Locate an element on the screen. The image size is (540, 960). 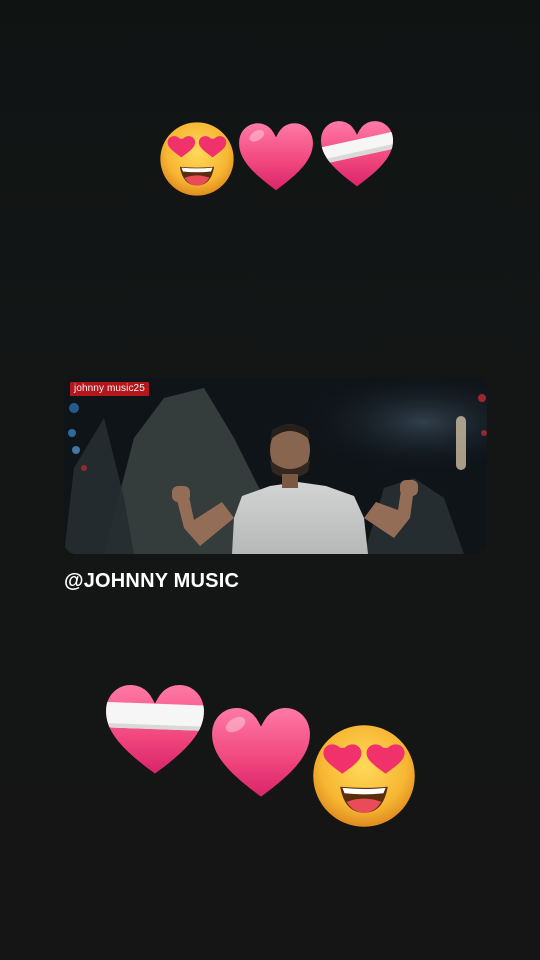
creator-handle: @JOHNNY MUSIC is located at coordinates (151, 581).